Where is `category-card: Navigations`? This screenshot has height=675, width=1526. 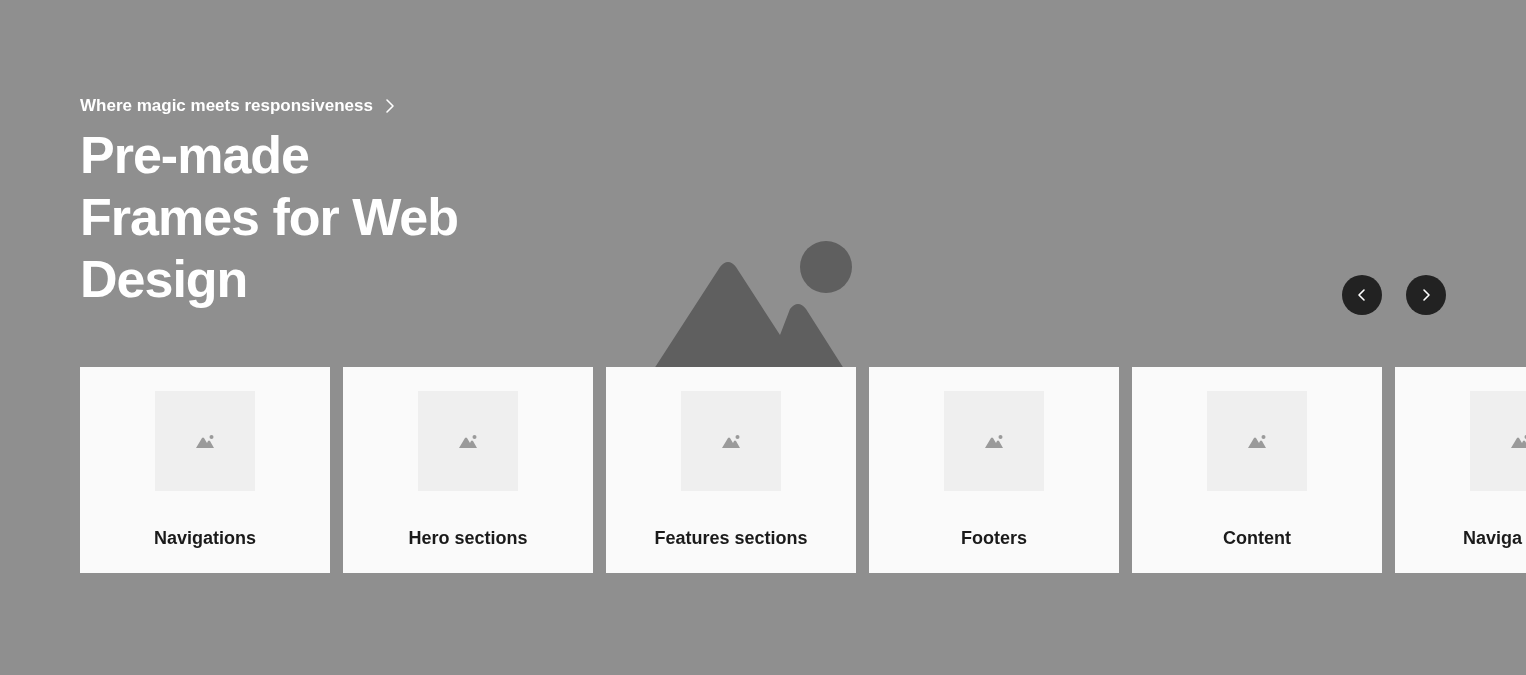 category-card: Navigations is located at coordinates (205, 470).